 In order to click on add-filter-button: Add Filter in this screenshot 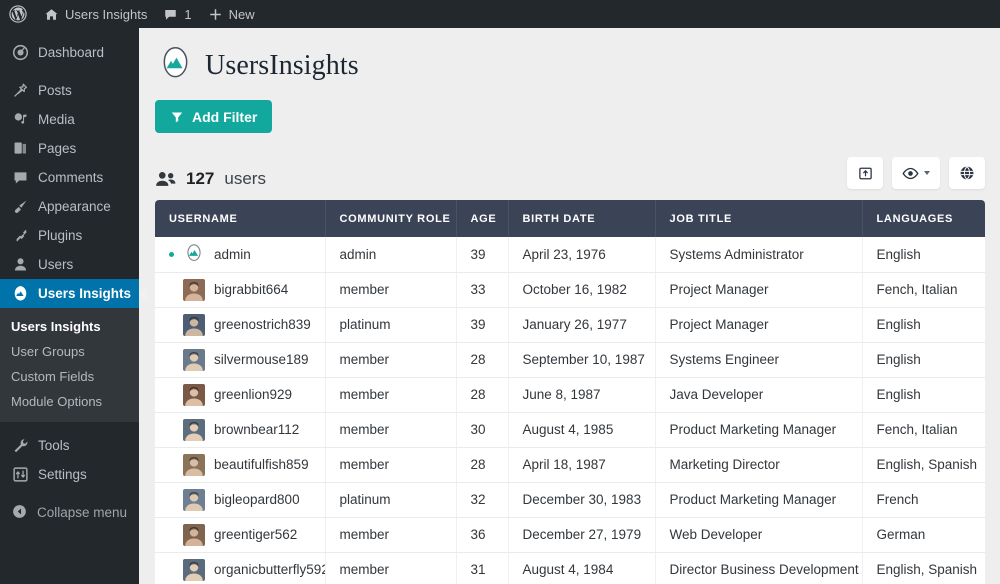, I will do `click(214, 116)`.